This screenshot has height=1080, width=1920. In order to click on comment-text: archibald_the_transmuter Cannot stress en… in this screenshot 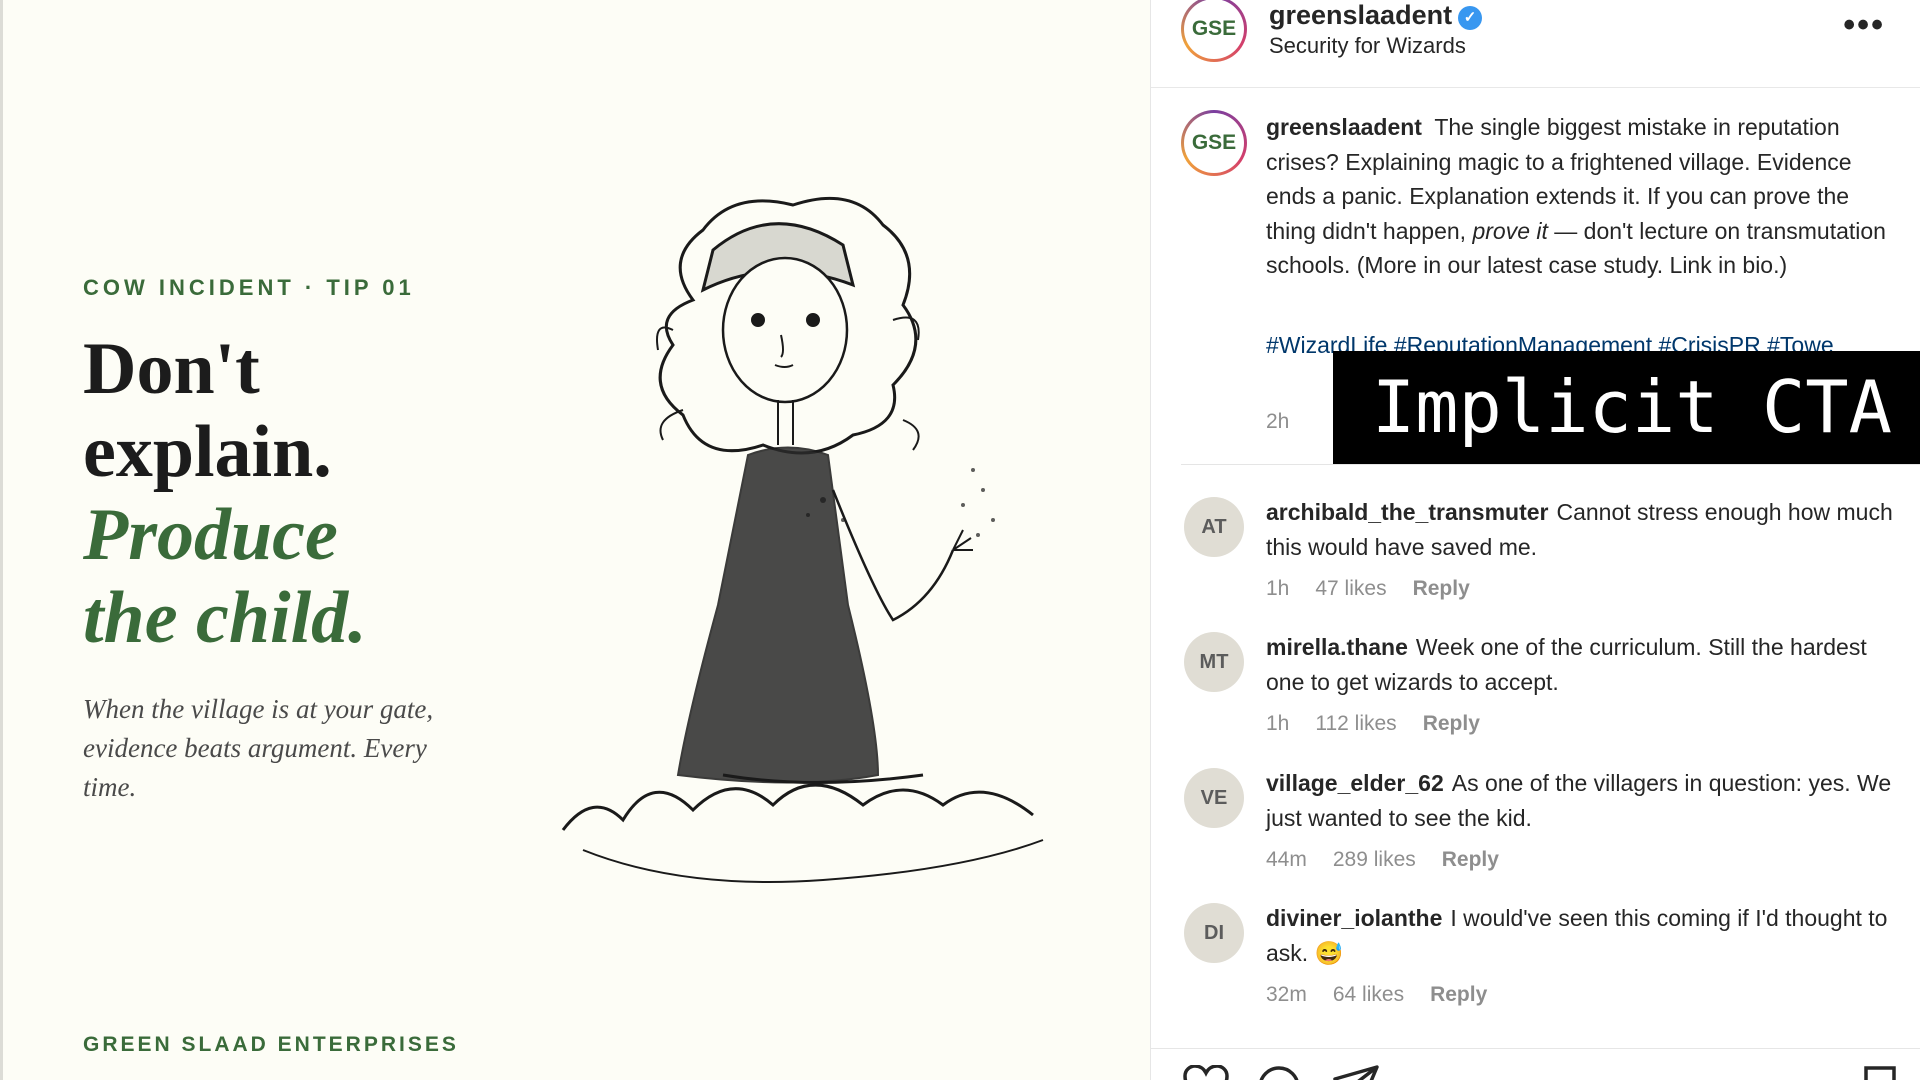, I will do `click(1581, 529)`.